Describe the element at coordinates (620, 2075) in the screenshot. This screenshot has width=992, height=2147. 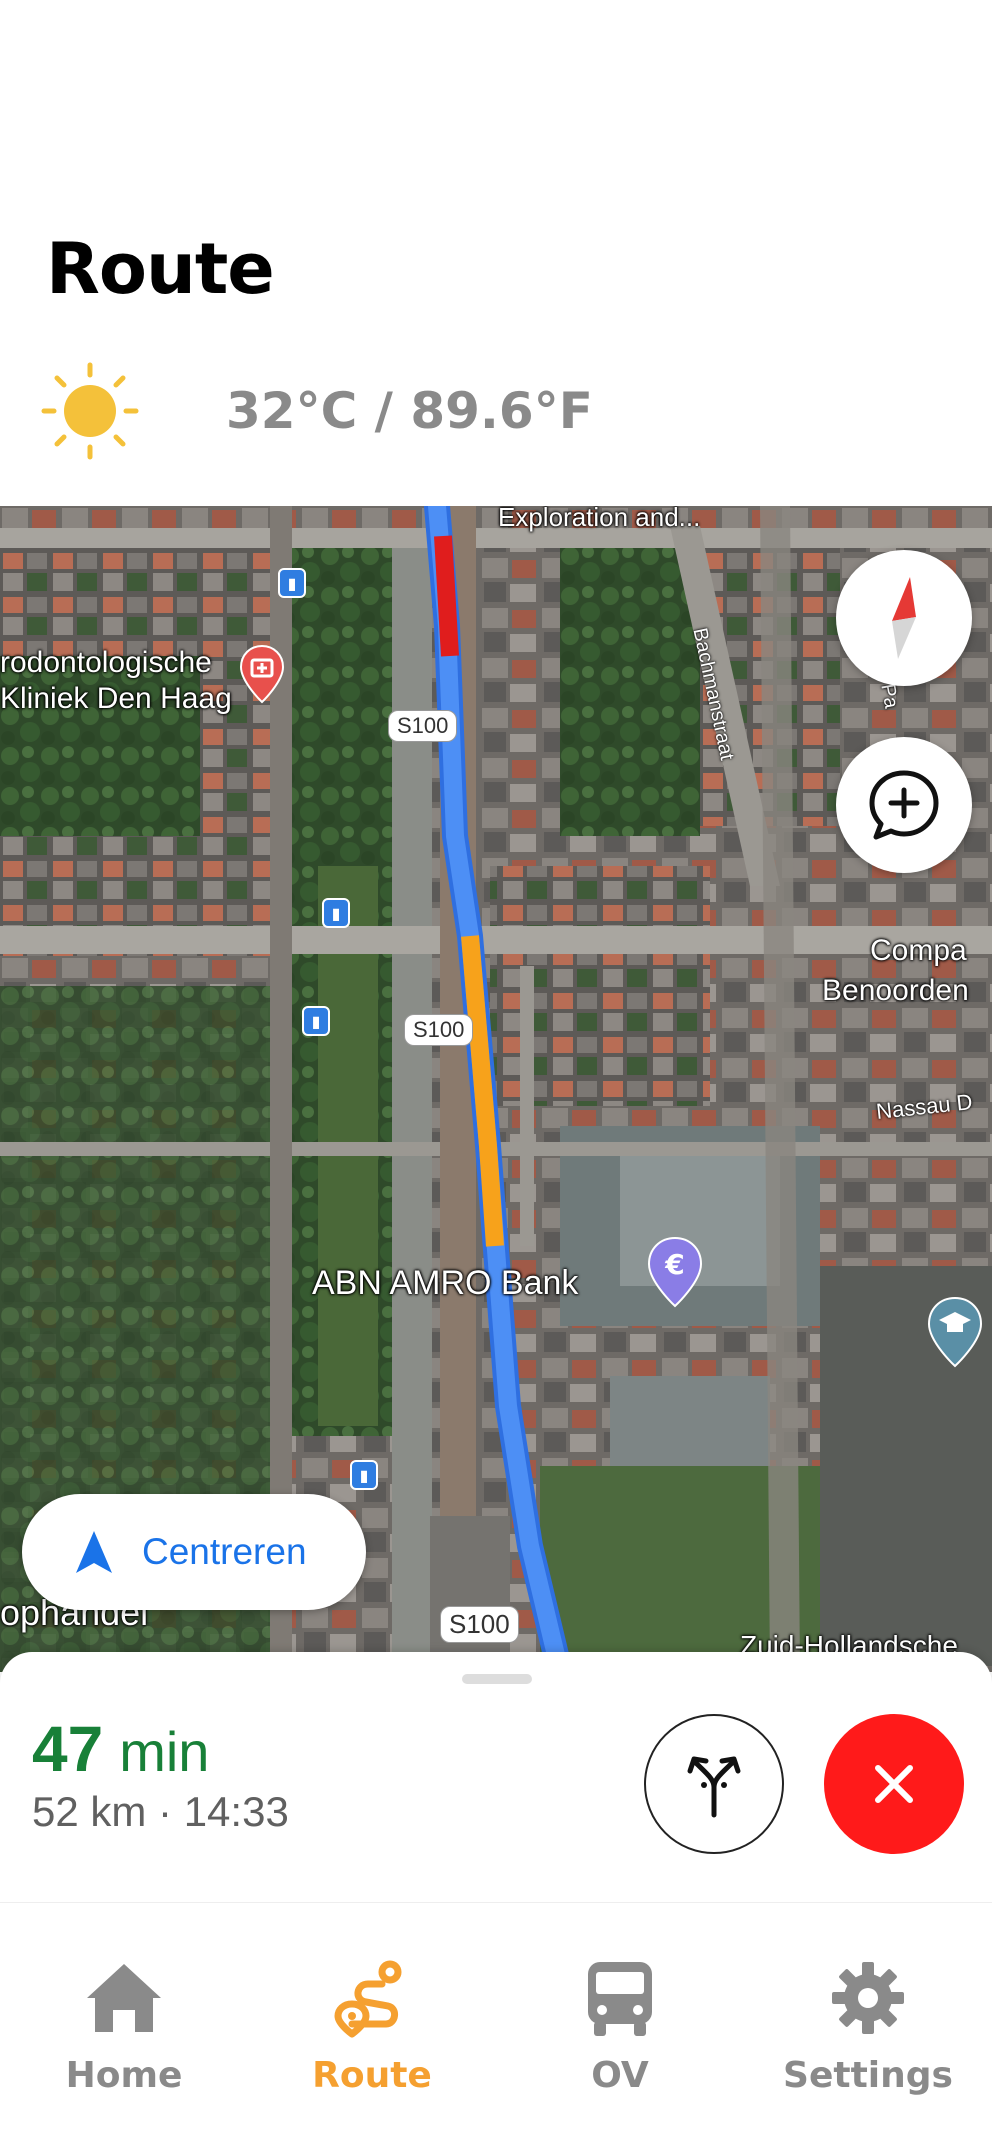
I see `tab-ov-label: OV` at that location.